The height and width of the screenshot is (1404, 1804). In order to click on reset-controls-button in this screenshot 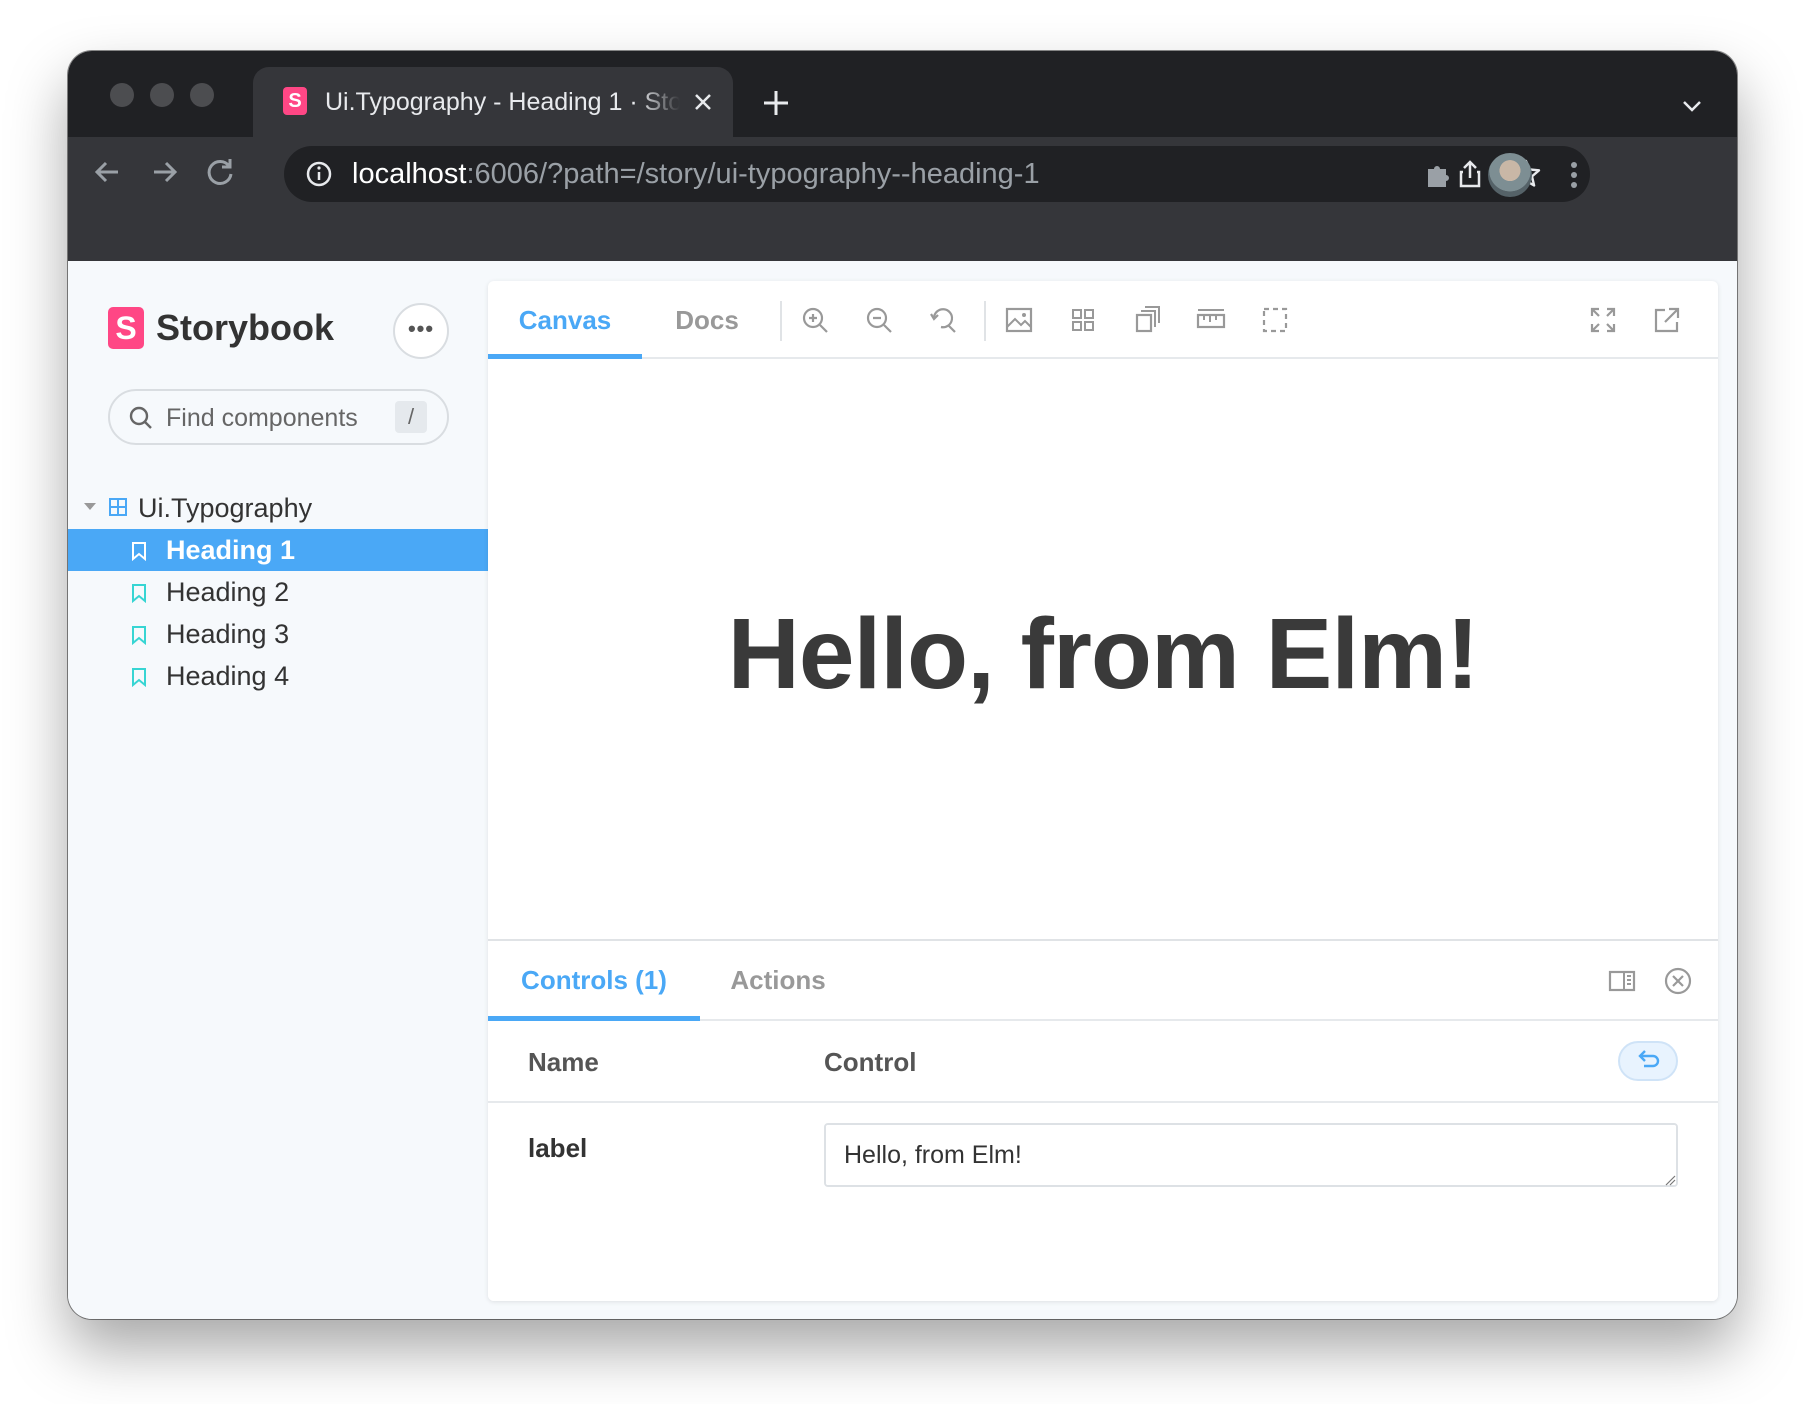, I will do `click(1648, 1061)`.